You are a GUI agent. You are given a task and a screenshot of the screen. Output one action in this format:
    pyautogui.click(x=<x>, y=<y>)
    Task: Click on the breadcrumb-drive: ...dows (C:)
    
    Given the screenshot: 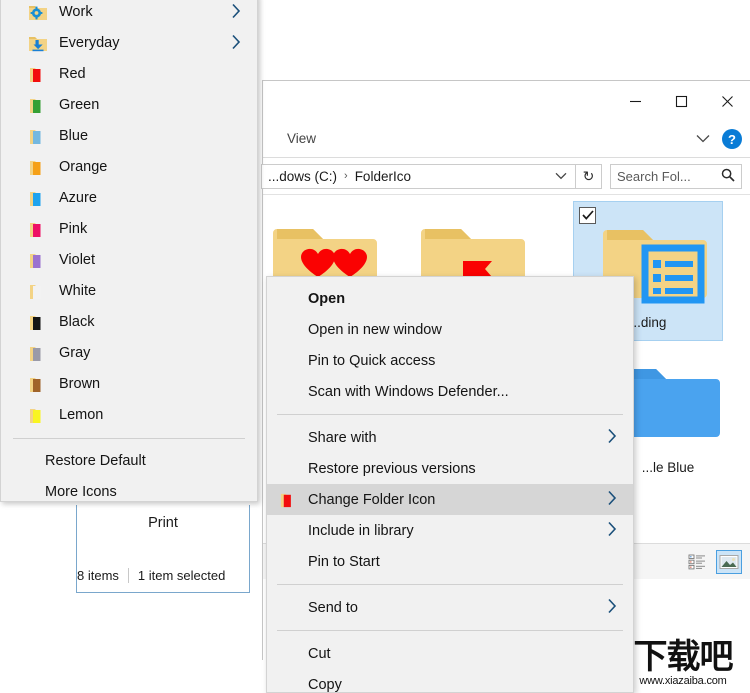 What is the action you would take?
    pyautogui.click(x=302, y=176)
    